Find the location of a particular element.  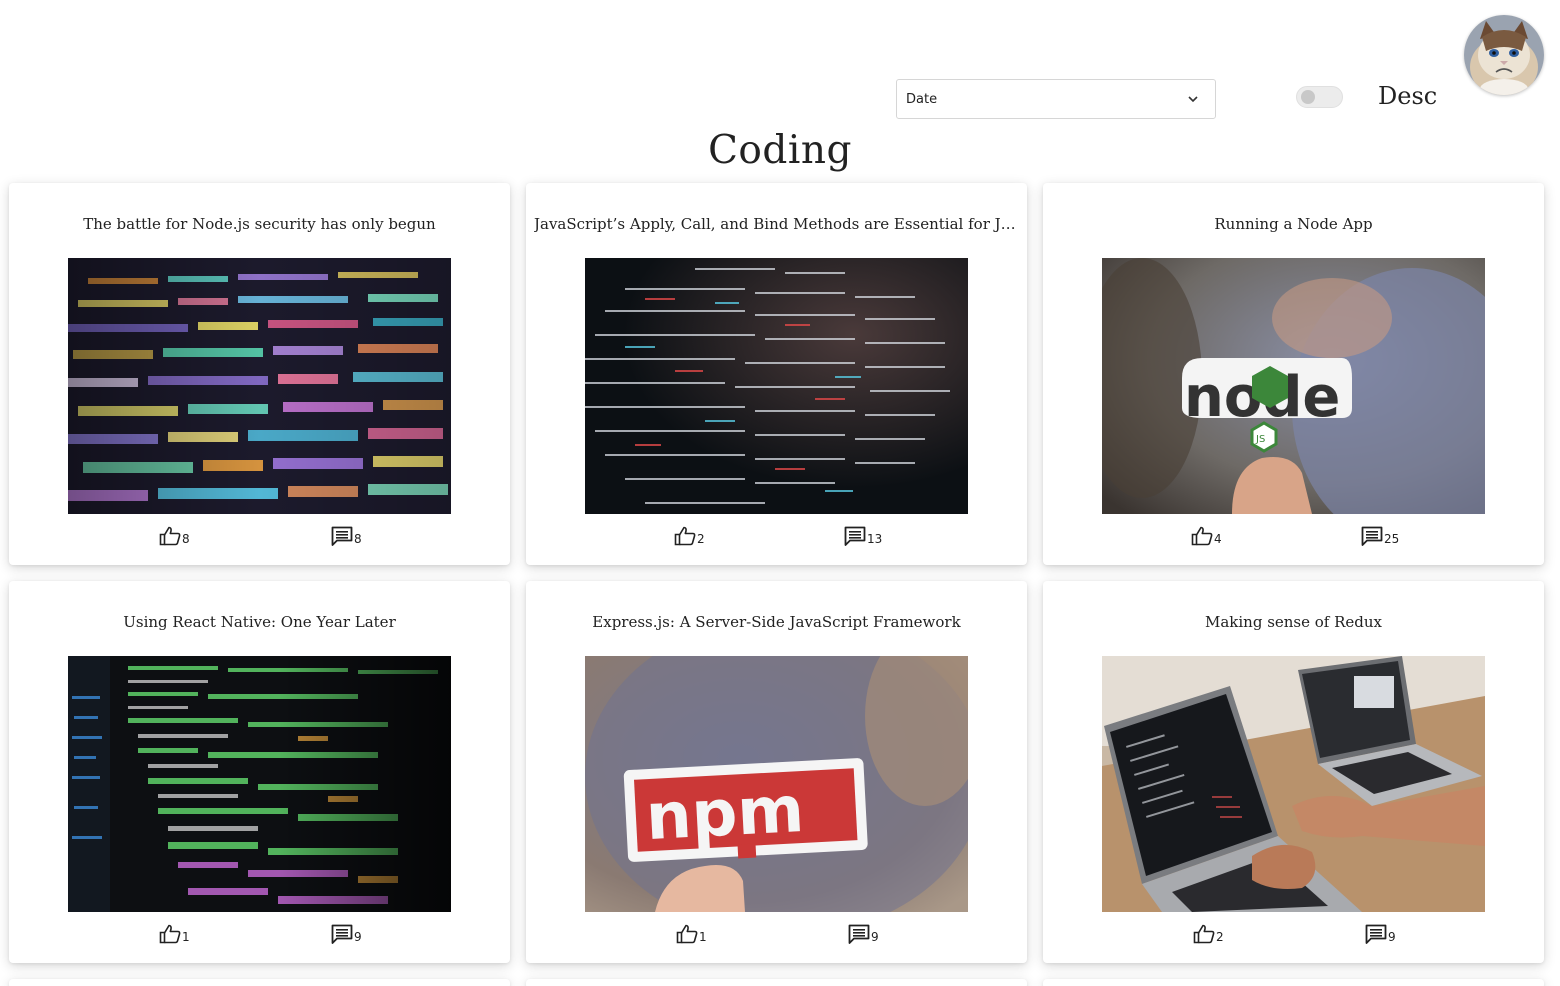

dark-code-screen-image is located at coordinates (776, 386).